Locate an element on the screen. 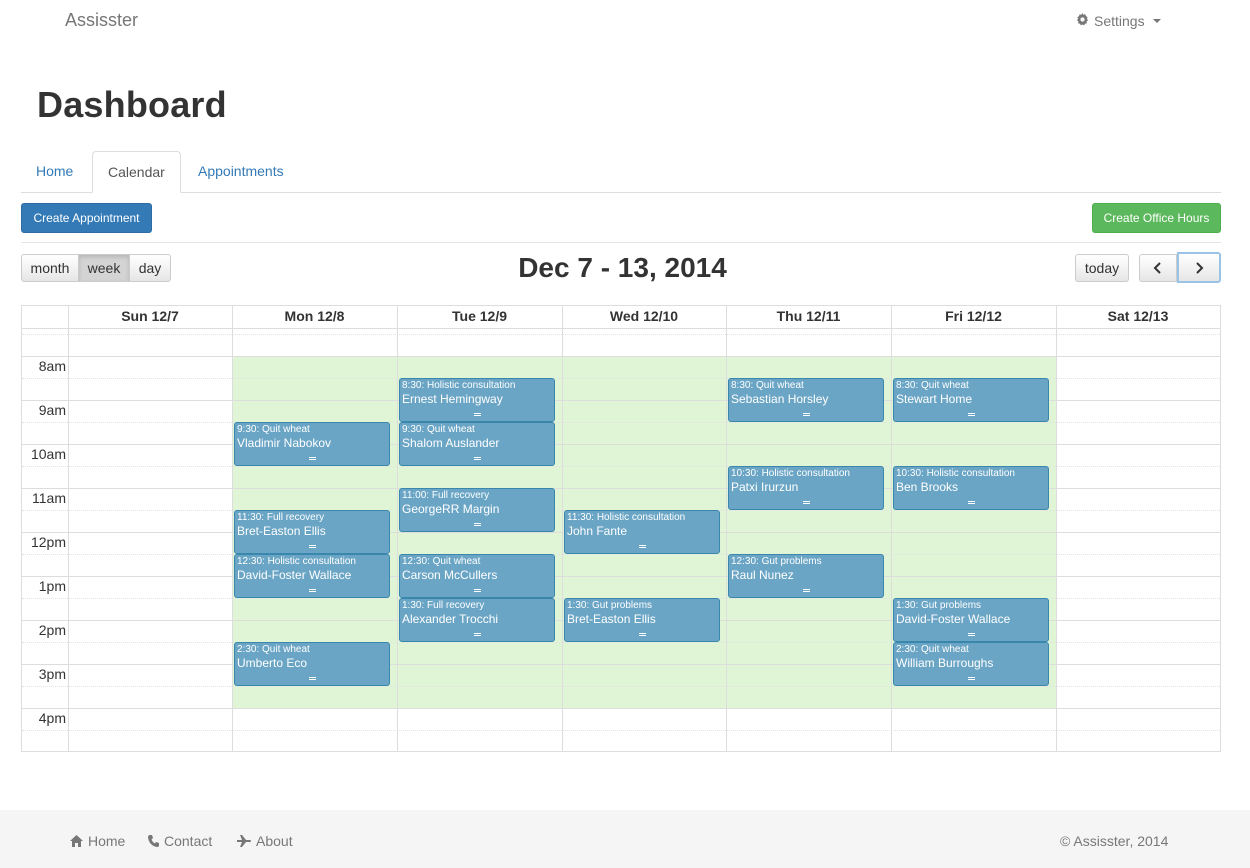  day-header-thu: Thu 12/11 is located at coordinates (808, 316).